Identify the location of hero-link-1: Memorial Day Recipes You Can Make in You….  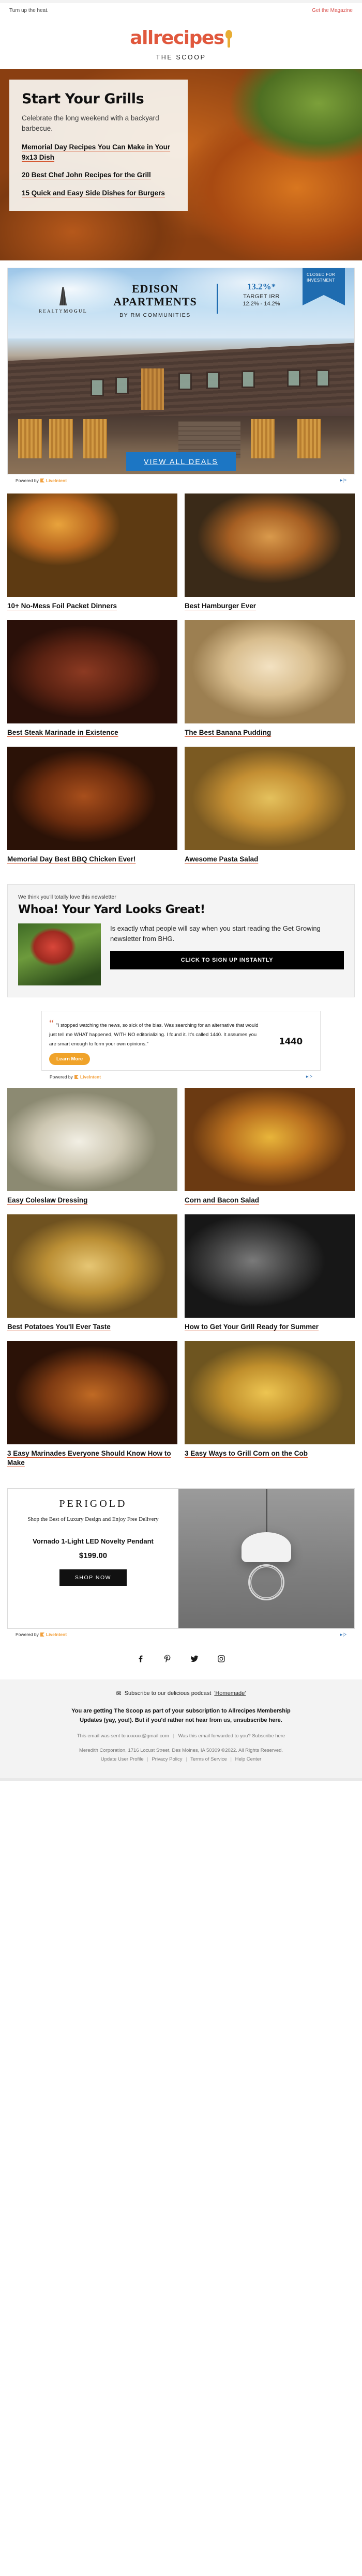
(98, 153).